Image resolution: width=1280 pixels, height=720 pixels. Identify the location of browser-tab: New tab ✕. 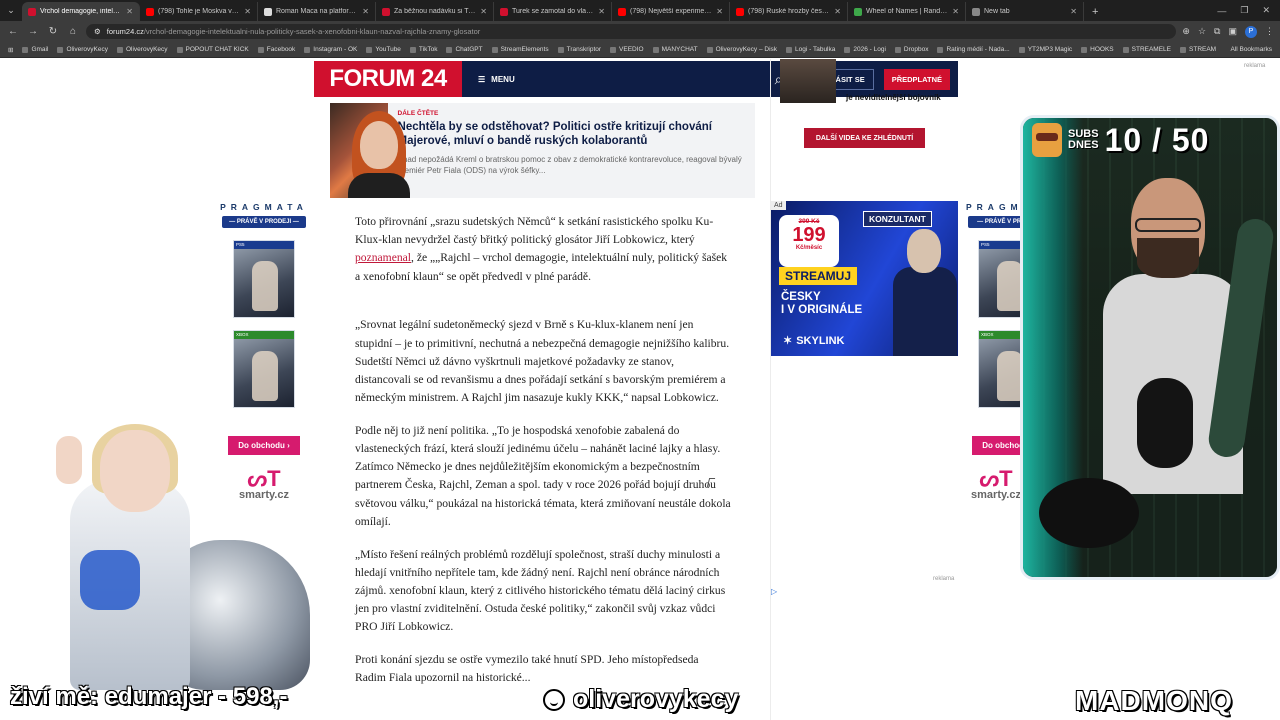
(1025, 11).